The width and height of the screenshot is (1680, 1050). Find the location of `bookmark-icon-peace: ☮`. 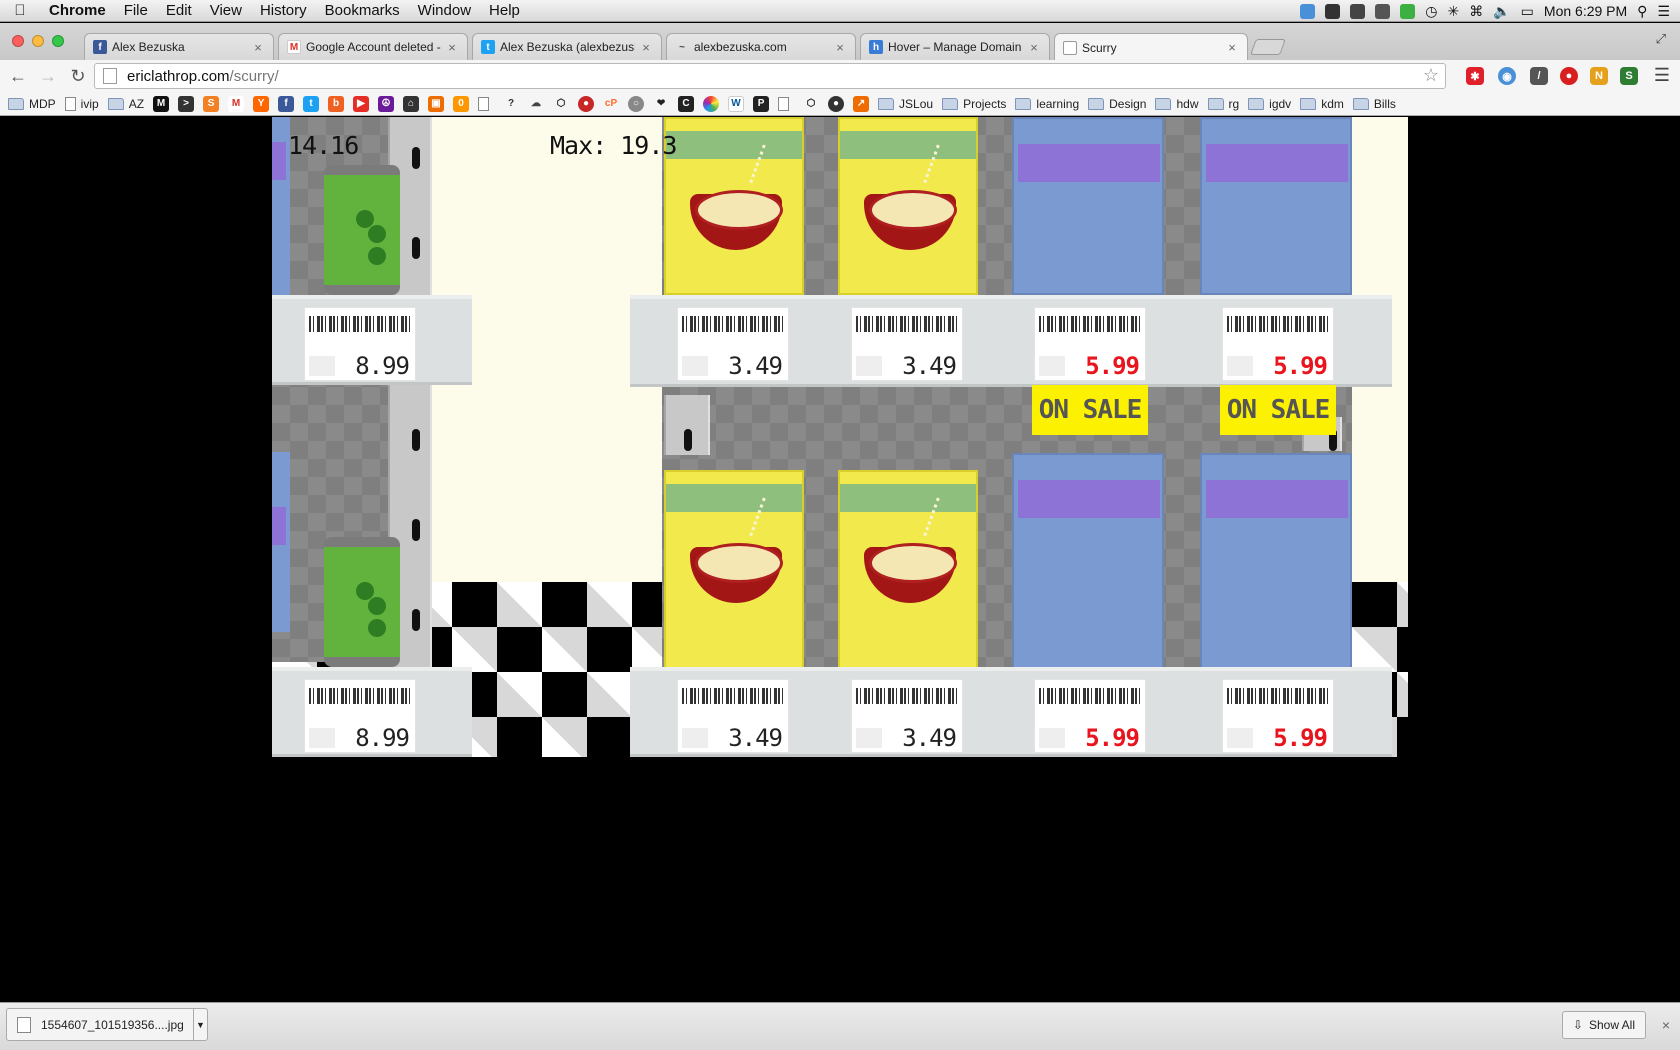

bookmark-icon-peace: ☮ is located at coordinates (386, 103).